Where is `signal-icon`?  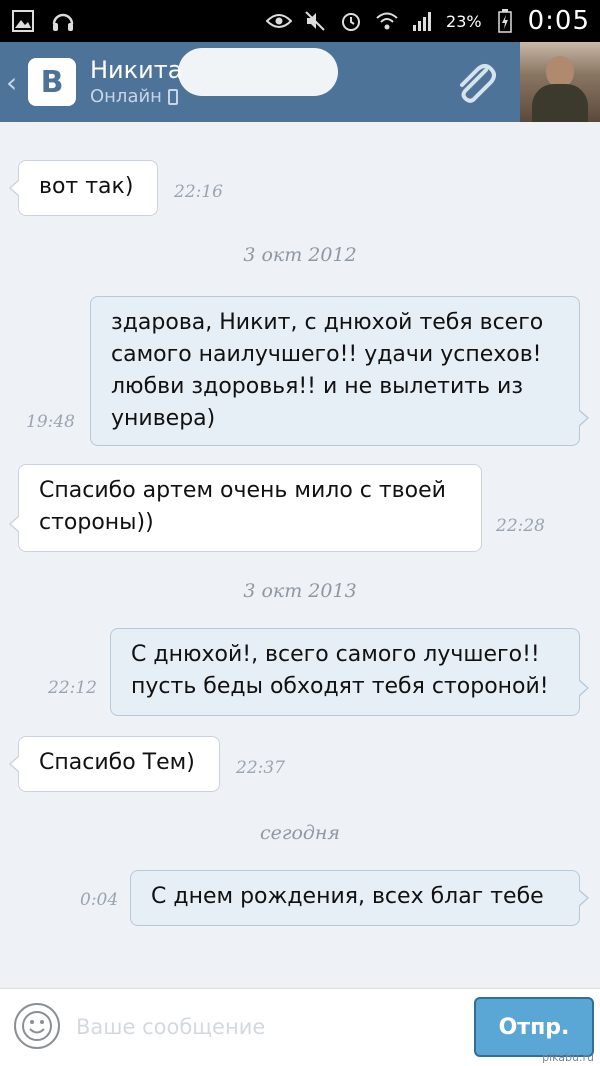 signal-icon is located at coordinates (423, 21).